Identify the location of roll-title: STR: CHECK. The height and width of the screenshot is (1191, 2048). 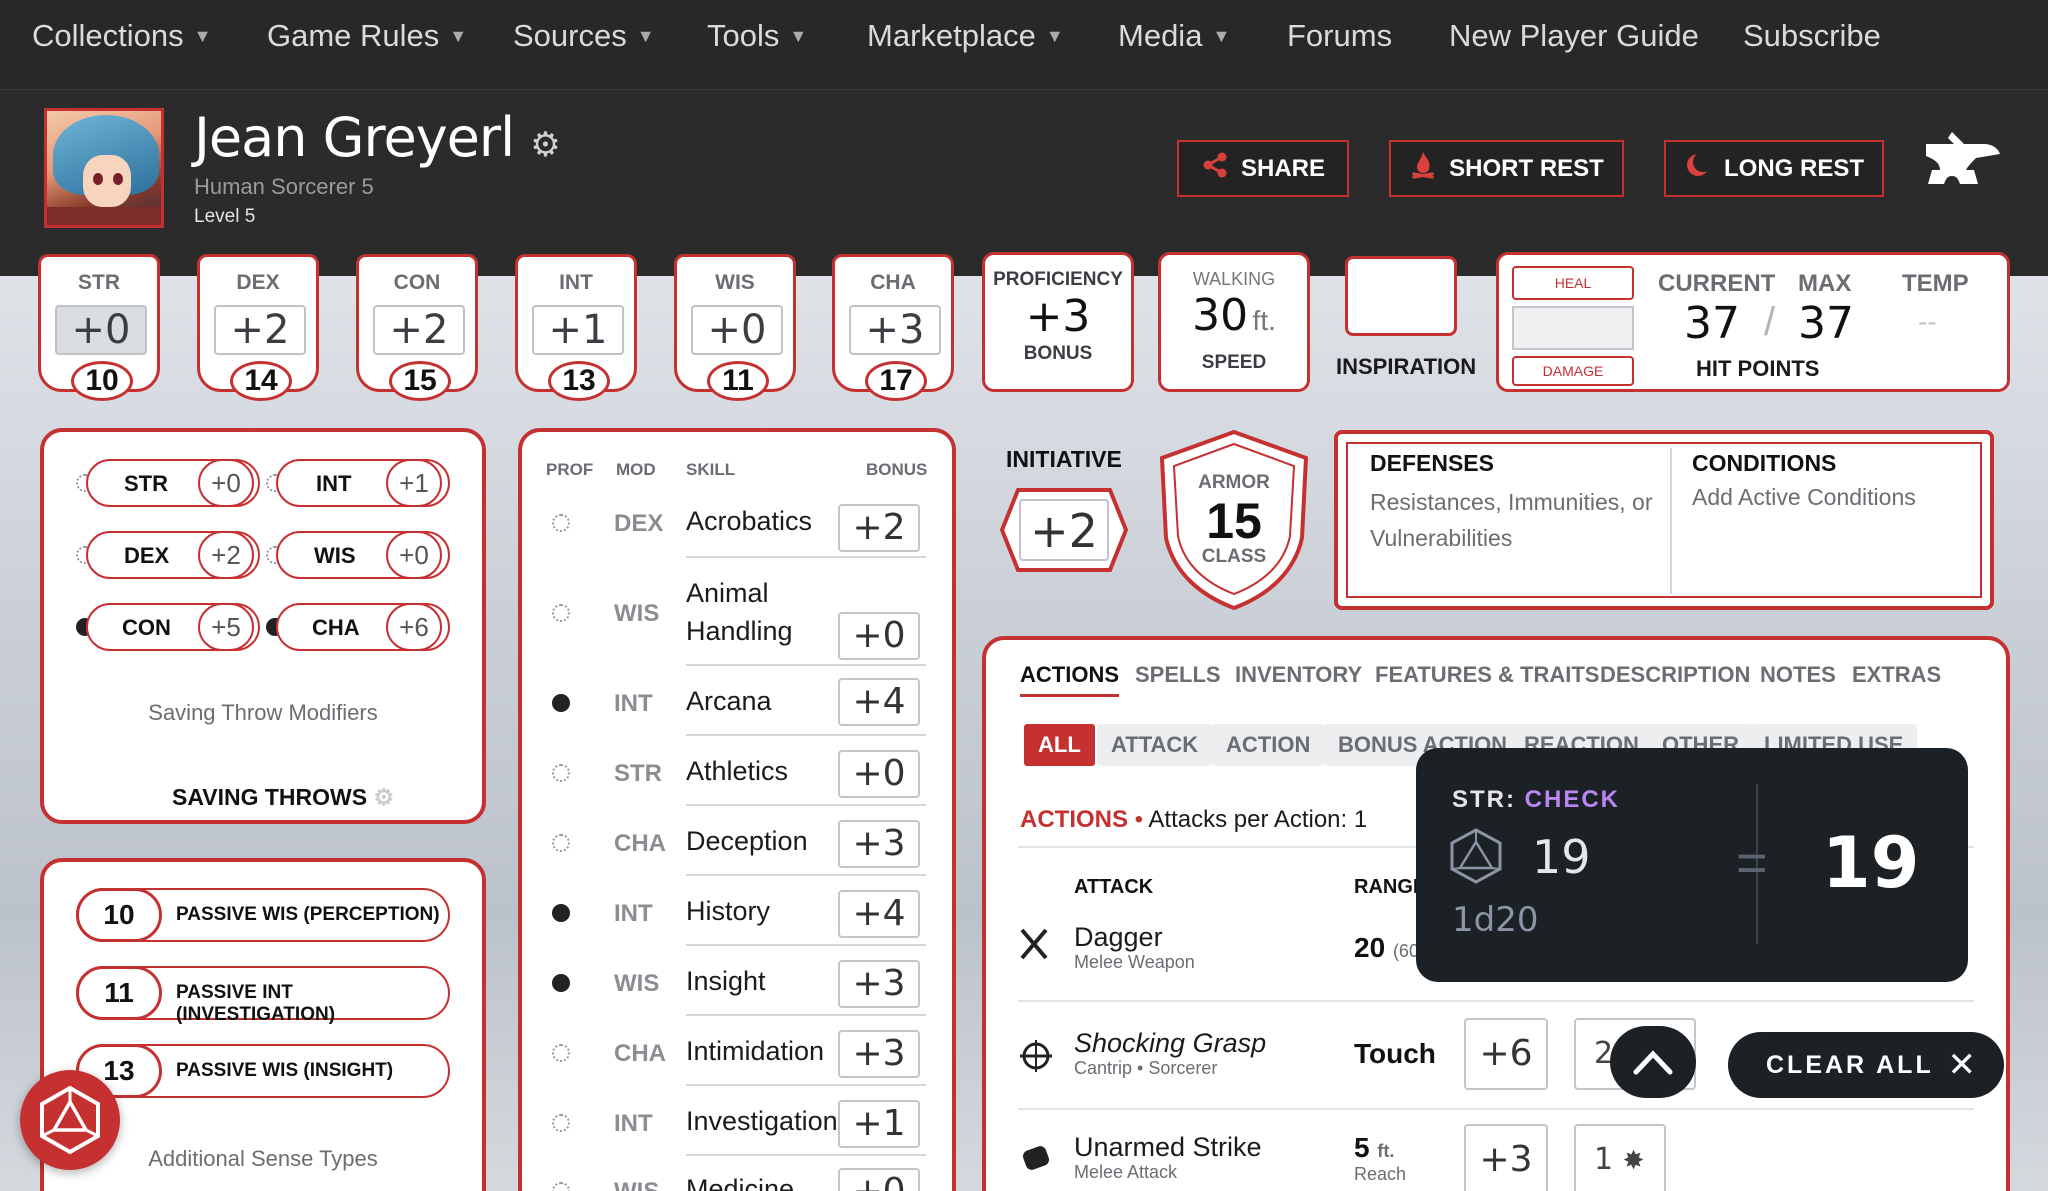
(1536, 800).